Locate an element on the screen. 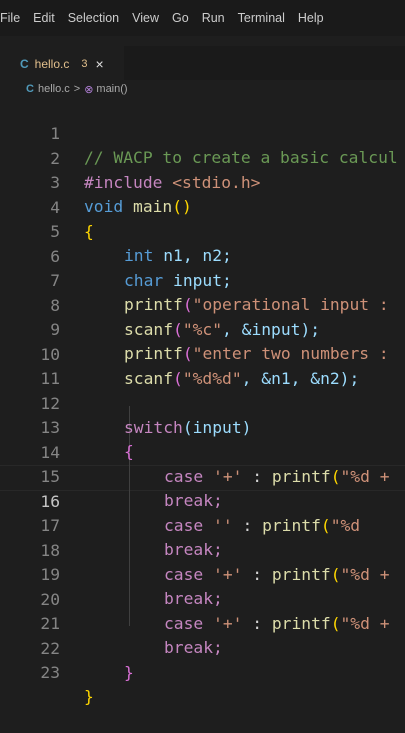  tab-bar: C hello.c 3 × is located at coordinates (202, 63).